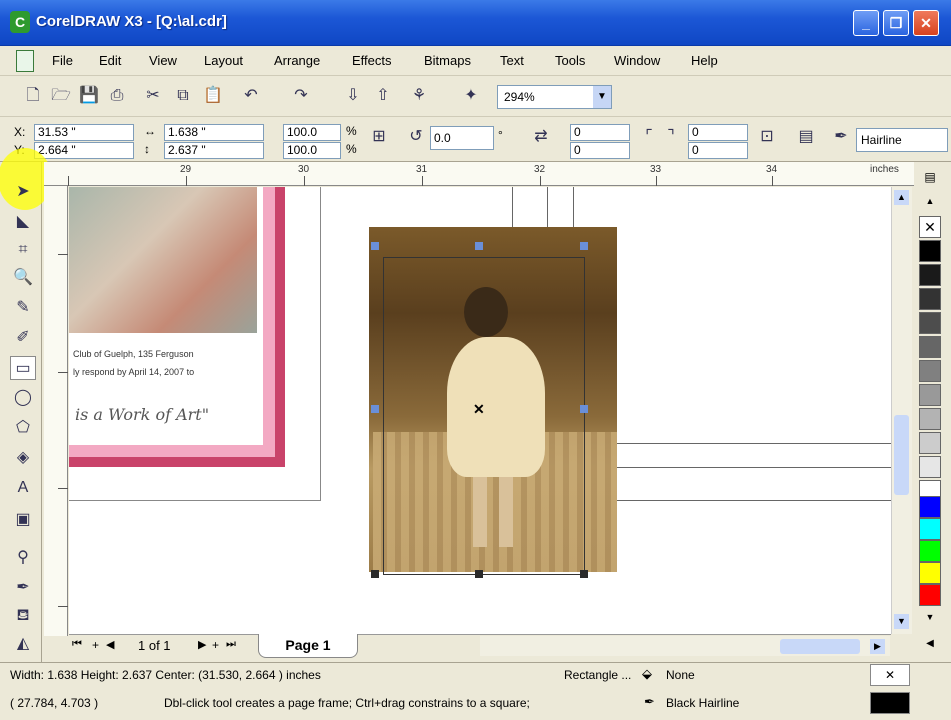  I want to click on interactive-fill-tool-icon: ◭, so click(23, 644).